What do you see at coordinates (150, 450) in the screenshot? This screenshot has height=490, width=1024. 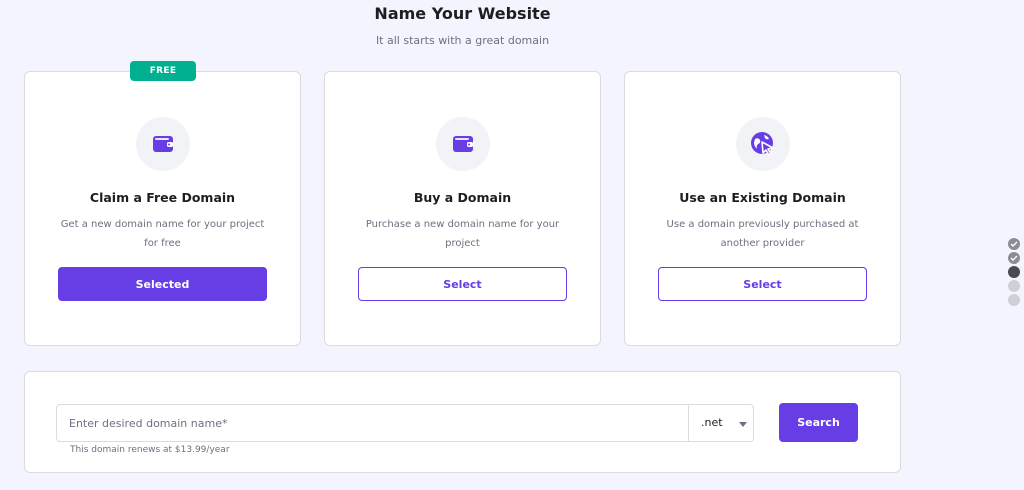 I see `renewal-note: This domain renews at $13.99/year` at bounding box center [150, 450].